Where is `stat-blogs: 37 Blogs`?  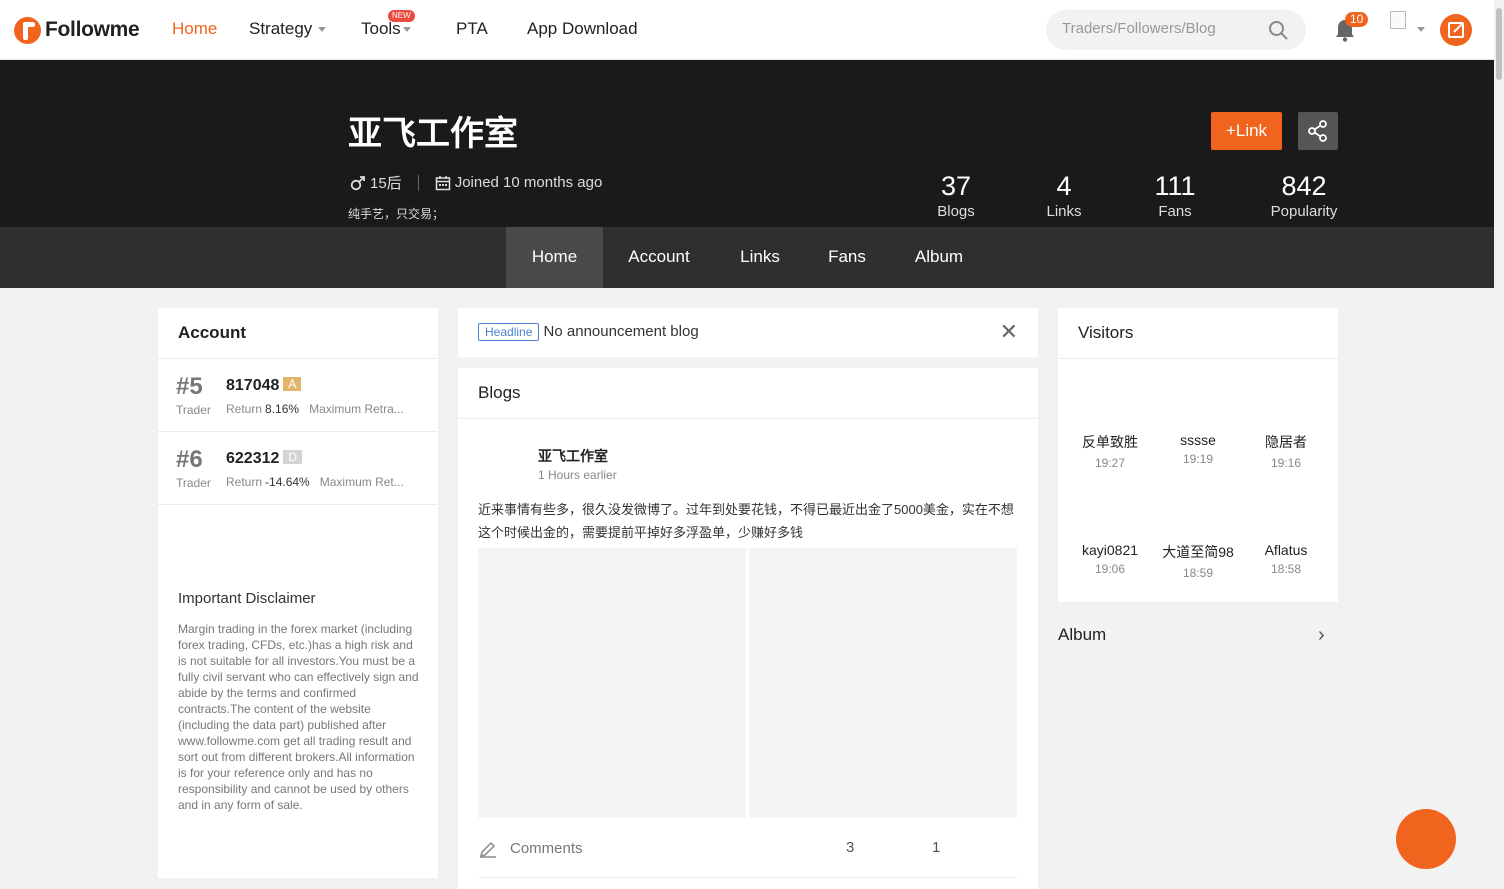
stat-blogs: 37 Blogs is located at coordinates (956, 195).